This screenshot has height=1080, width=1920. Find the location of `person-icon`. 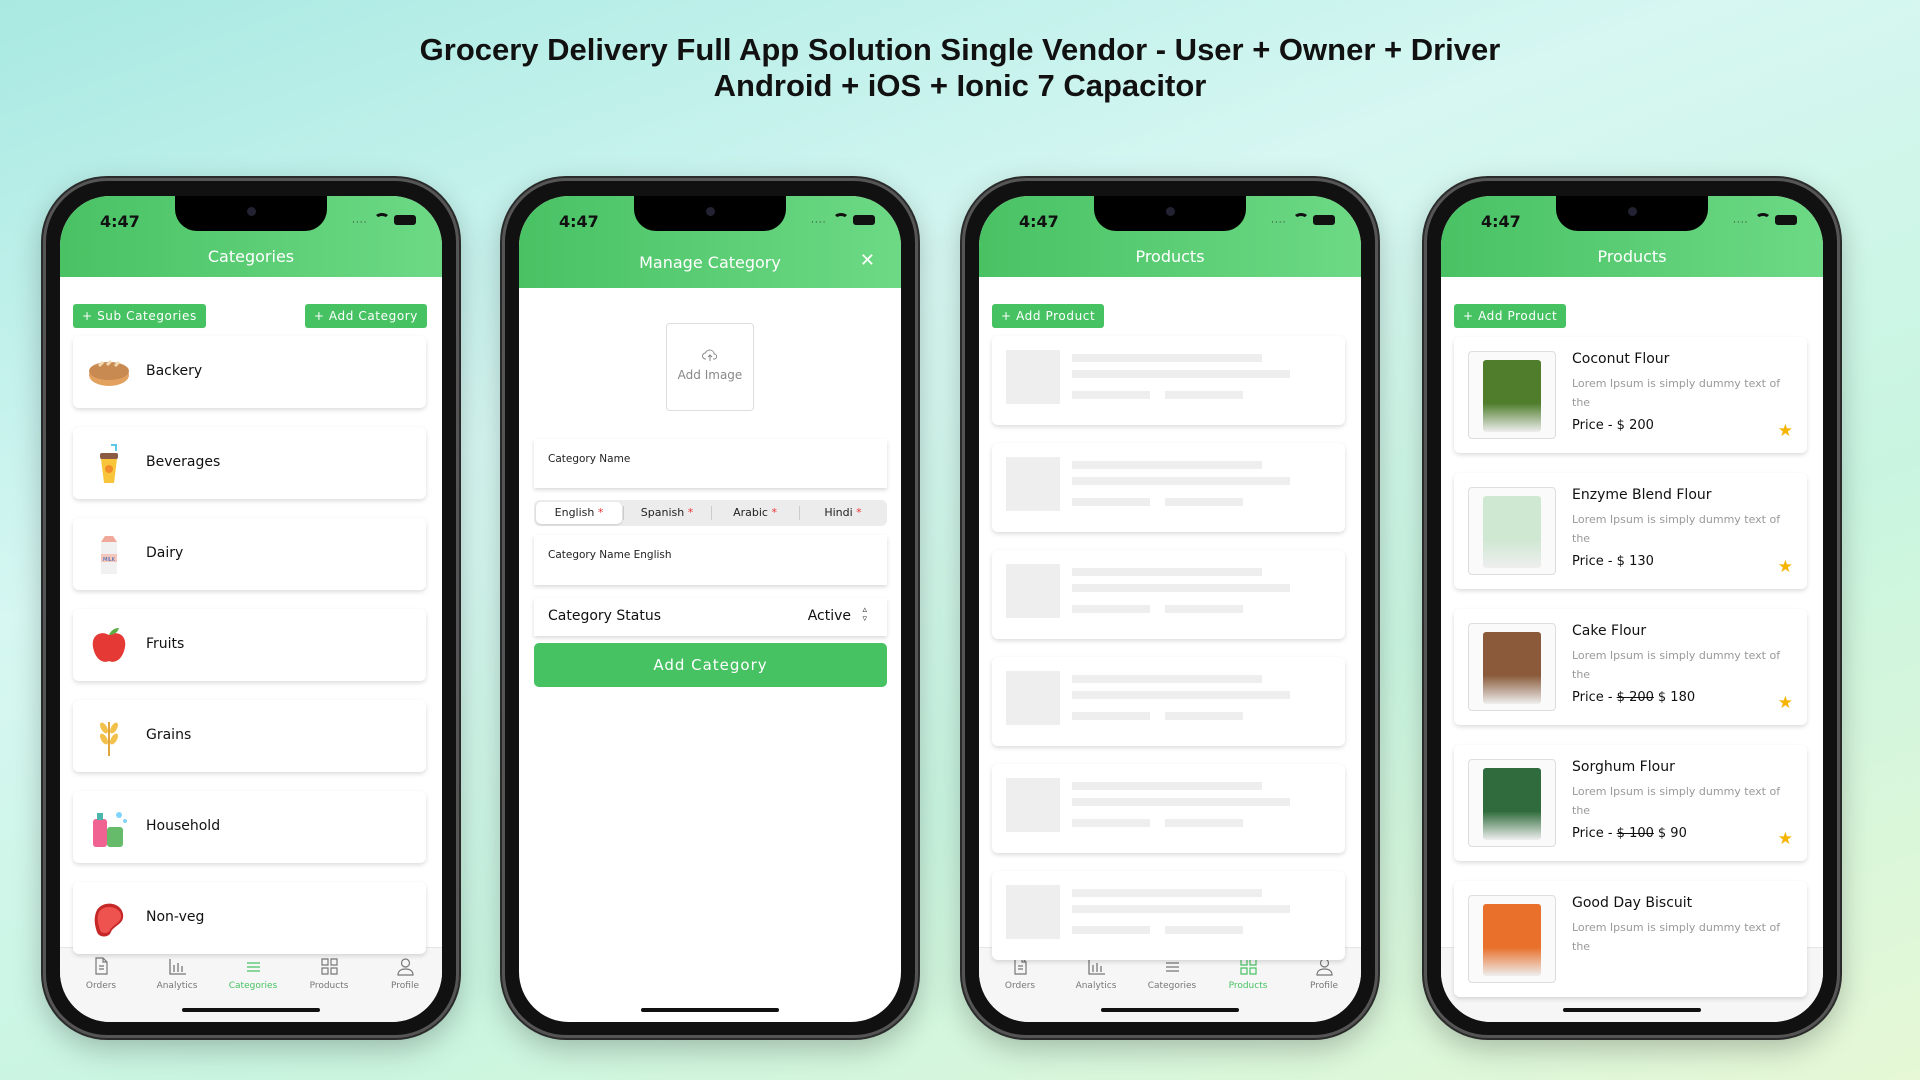

person-icon is located at coordinates (405, 967).